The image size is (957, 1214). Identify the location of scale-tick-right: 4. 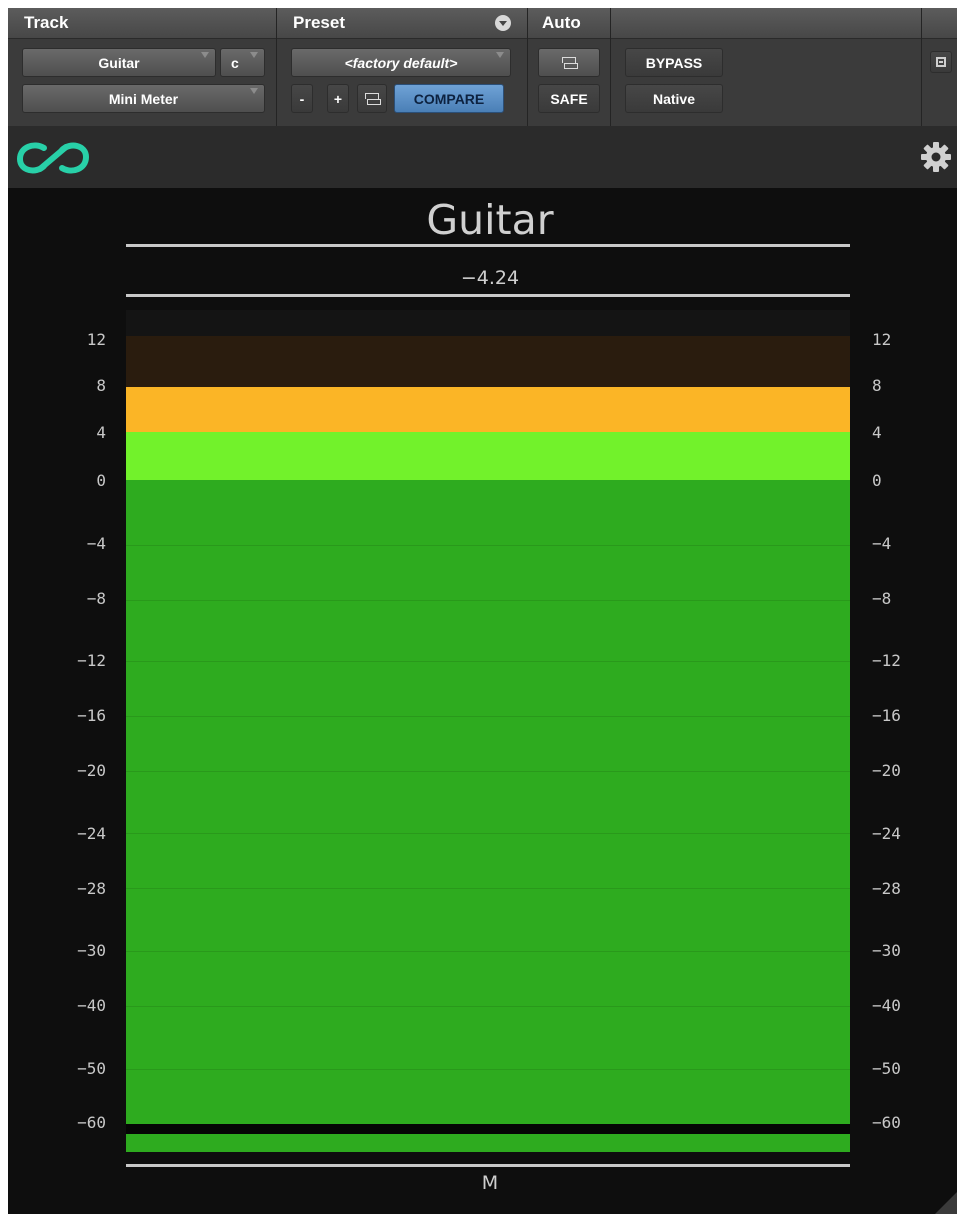
(877, 432).